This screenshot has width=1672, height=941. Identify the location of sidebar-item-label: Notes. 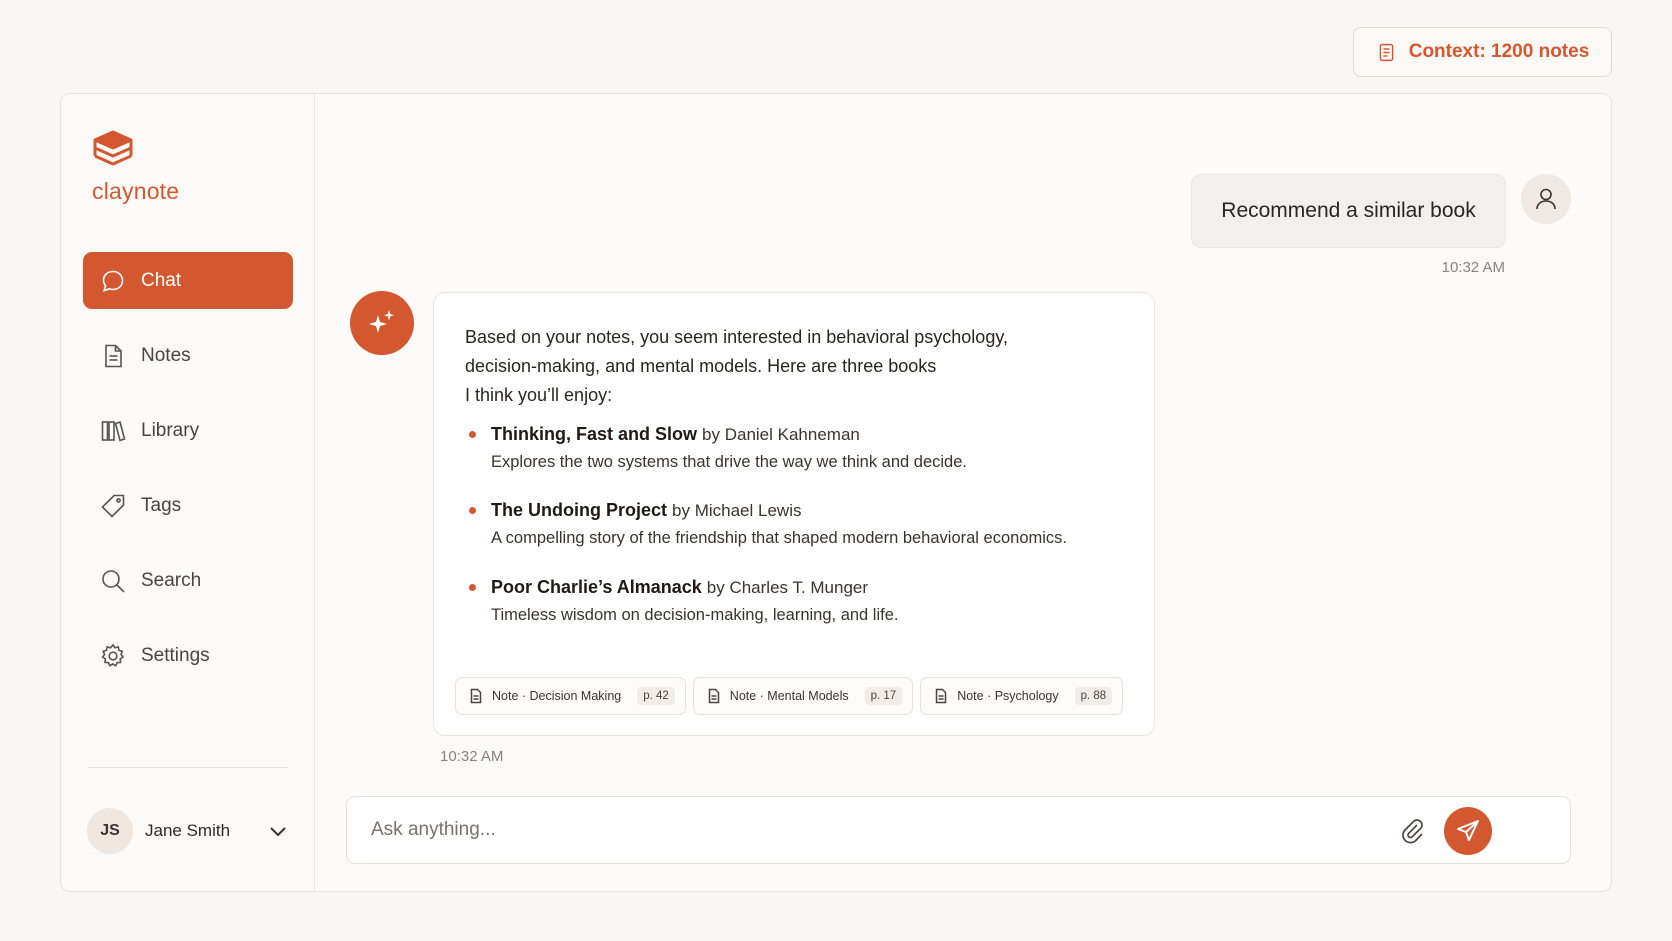
(166, 355).